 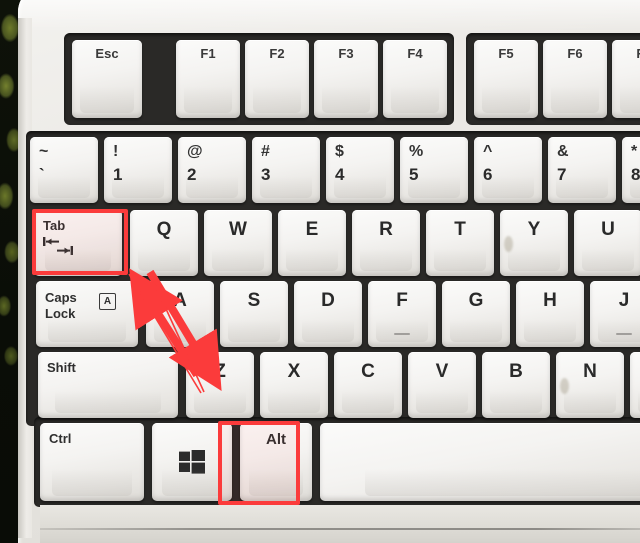 What do you see at coordinates (590, 385) in the screenshot?
I see `key-n: N` at bounding box center [590, 385].